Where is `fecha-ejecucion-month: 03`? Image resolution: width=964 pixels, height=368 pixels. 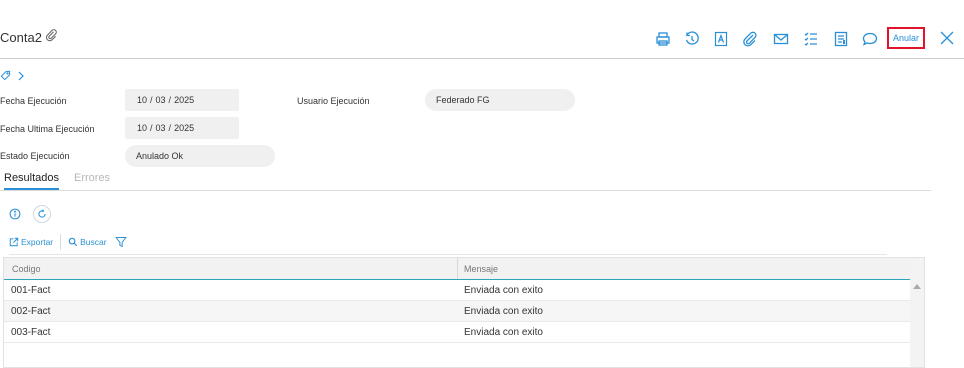
fecha-ejecucion-month: 03 is located at coordinates (160, 100).